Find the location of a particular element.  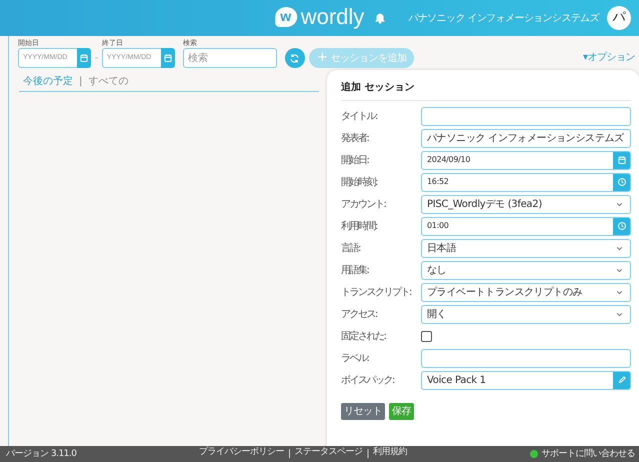

dropdown: 開く is located at coordinates (526, 314).